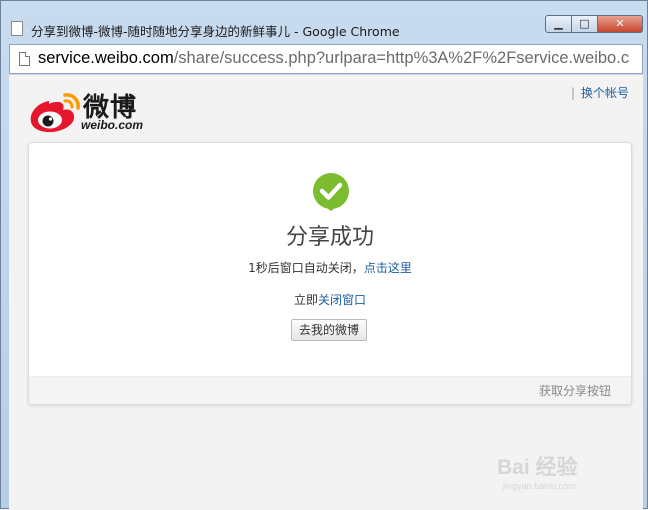 This screenshot has width=648, height=510. Describe the element at coordinates (330, 390) in the screenshot. I see `card-footer: 获取分享按钮` at that location.